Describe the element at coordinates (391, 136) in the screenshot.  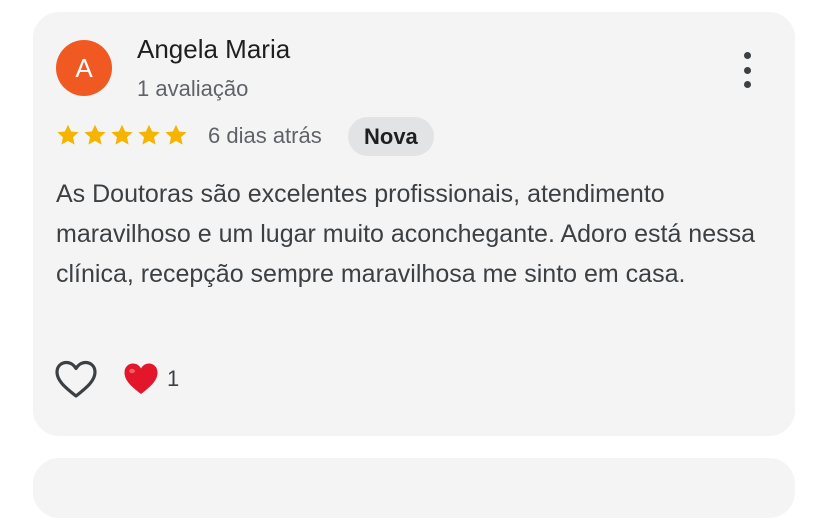
I see `new-badge: Nova` at that location.